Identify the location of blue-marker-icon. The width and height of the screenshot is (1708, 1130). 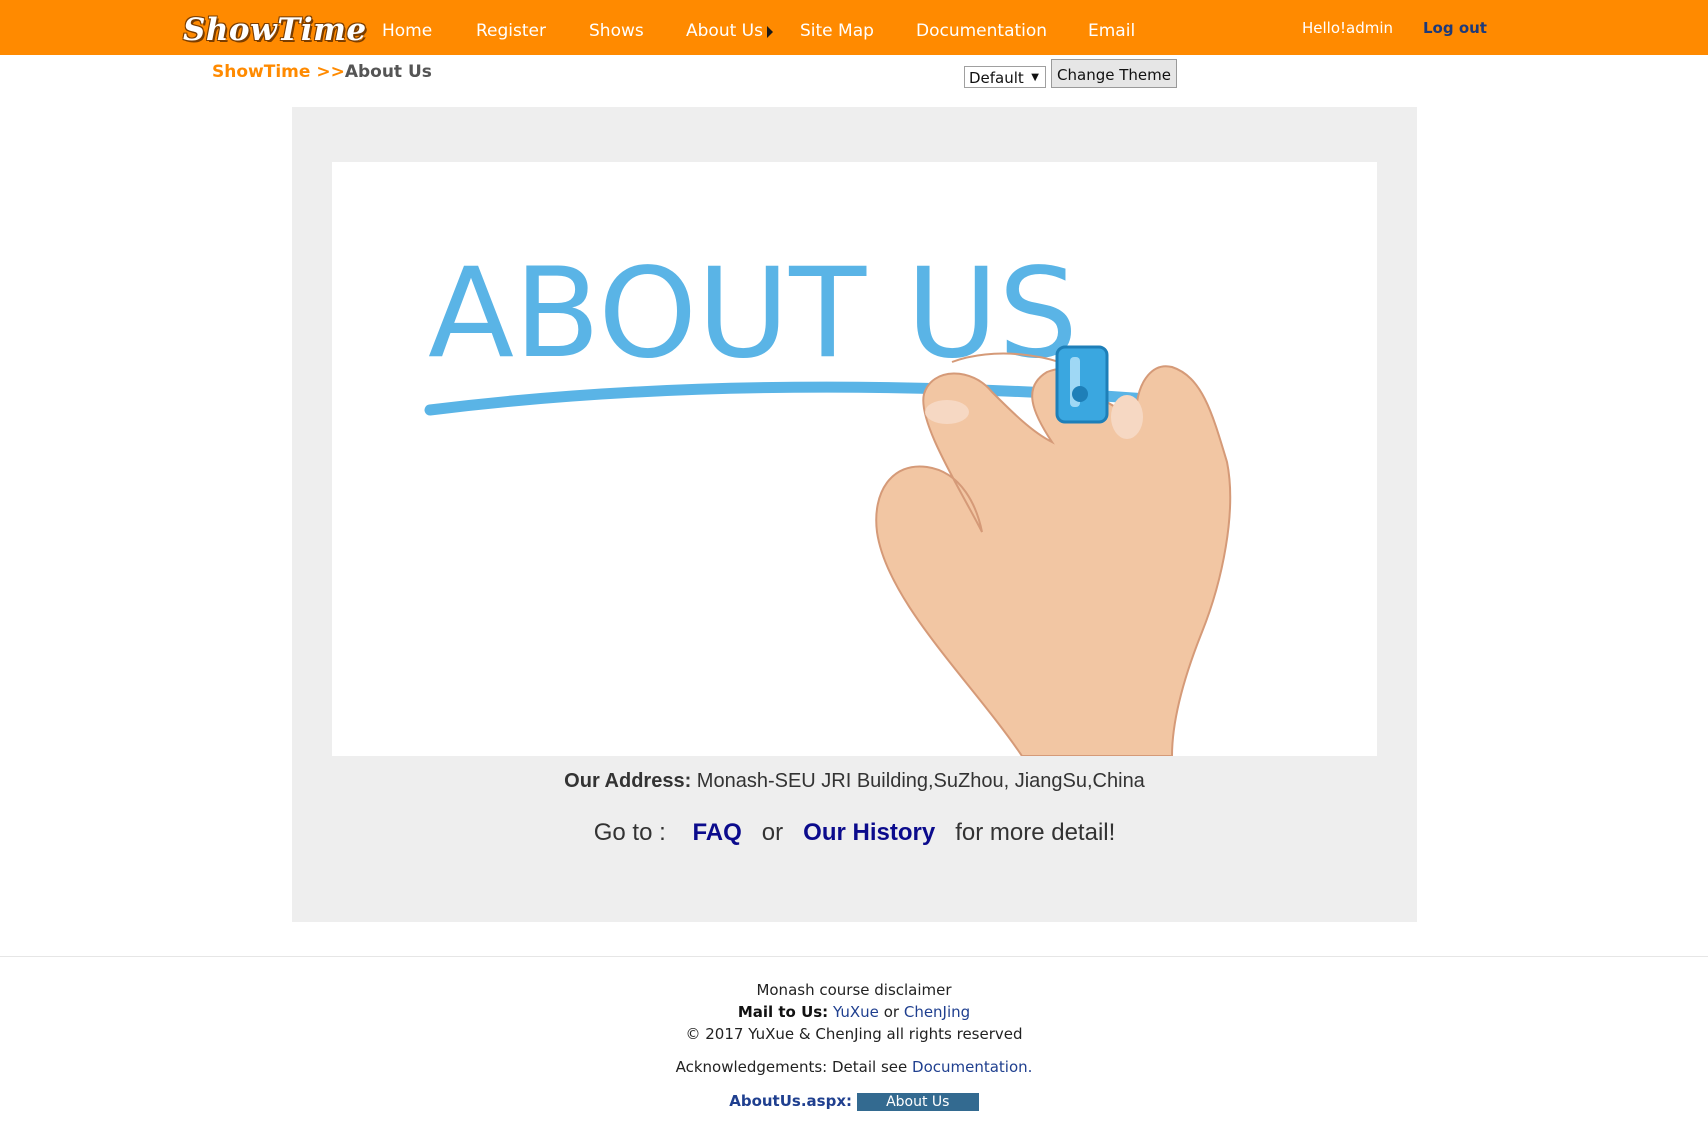
(1082, 384).